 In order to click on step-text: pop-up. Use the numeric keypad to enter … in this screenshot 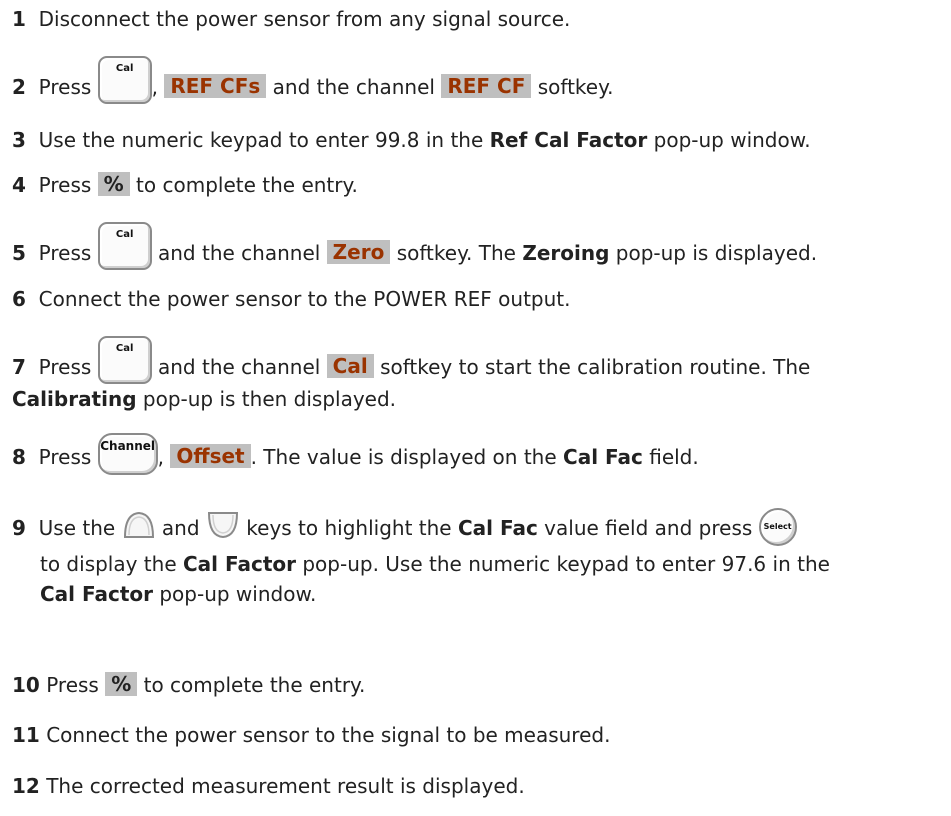, I will do `click(566, 564)`.